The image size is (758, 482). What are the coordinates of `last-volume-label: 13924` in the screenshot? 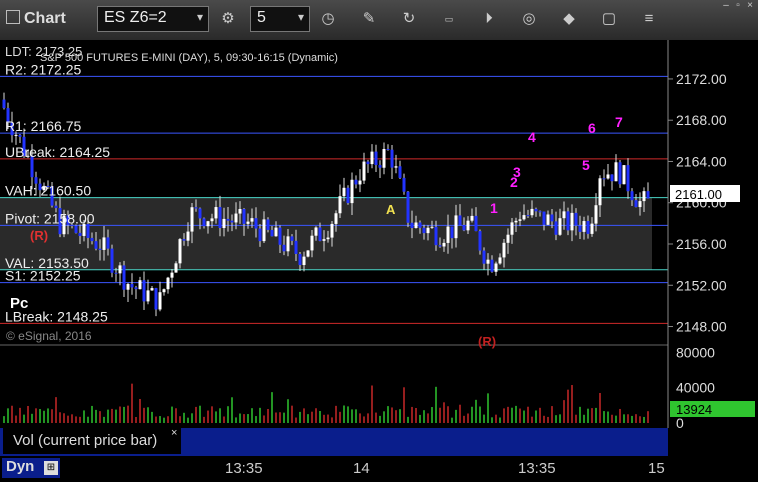 It's located at (694, 409).